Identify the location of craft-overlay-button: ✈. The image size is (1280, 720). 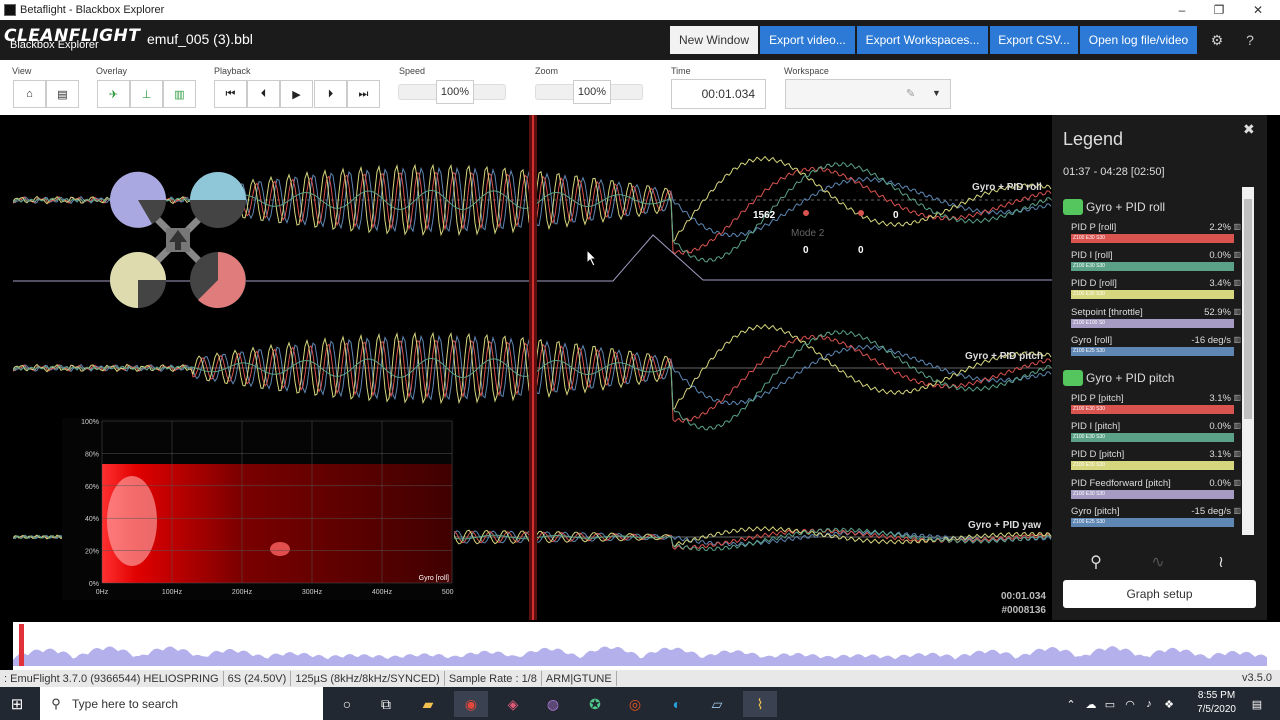
(113, 94).